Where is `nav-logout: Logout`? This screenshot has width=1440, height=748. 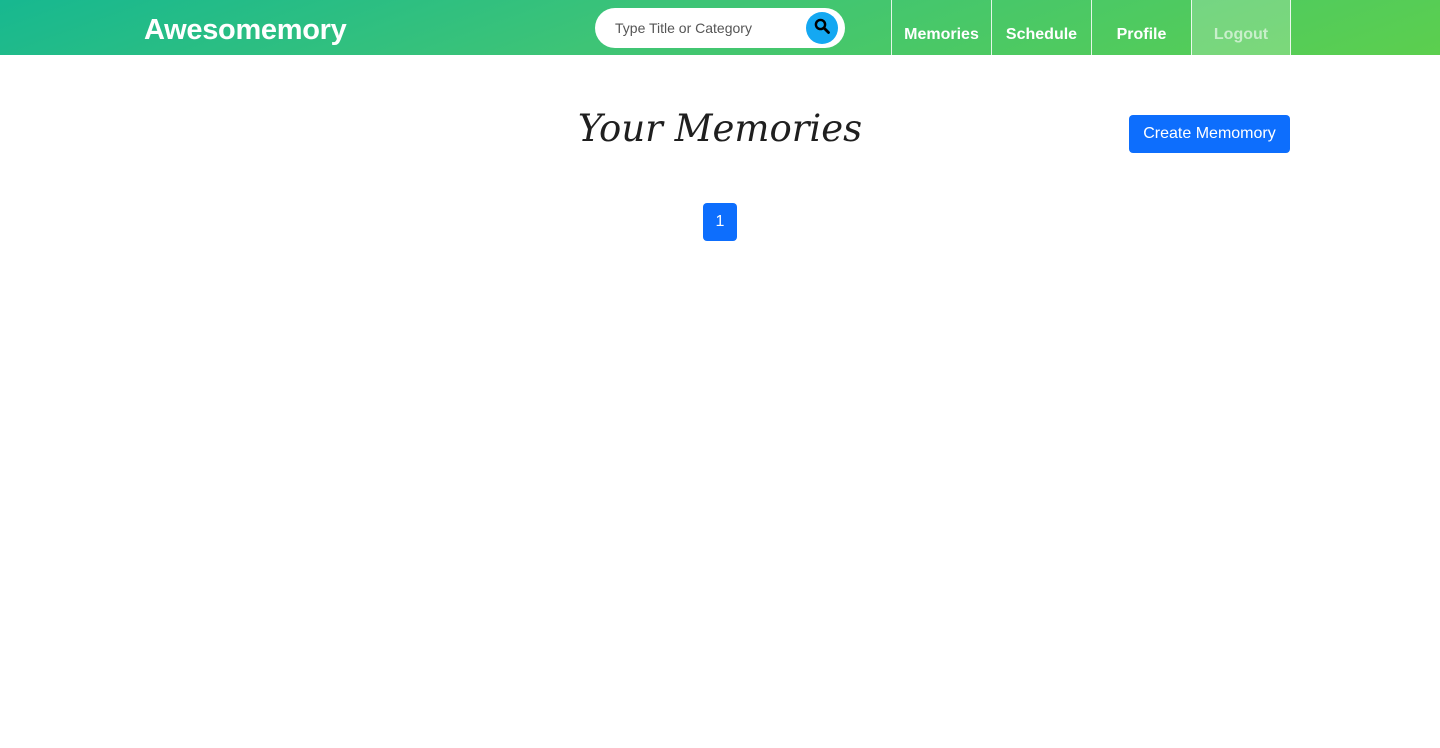
nav-logout: Logout is located at coordinates (1241, 27).